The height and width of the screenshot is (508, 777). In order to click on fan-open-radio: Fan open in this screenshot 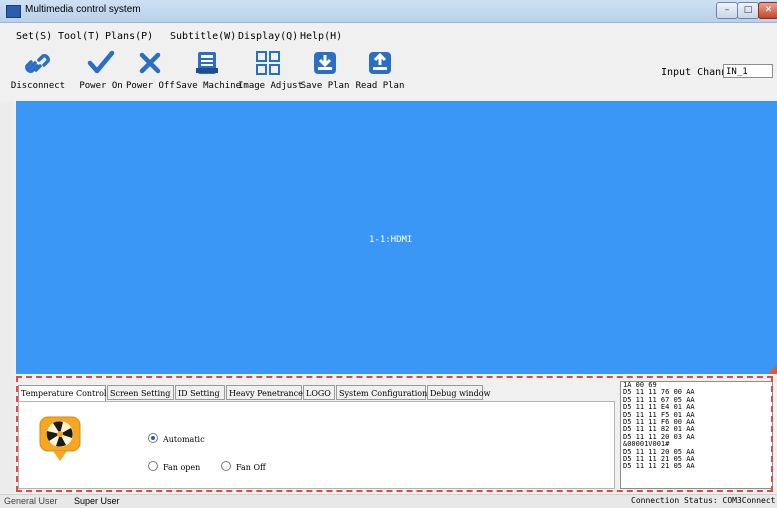, I will do `click(174, 466)`.